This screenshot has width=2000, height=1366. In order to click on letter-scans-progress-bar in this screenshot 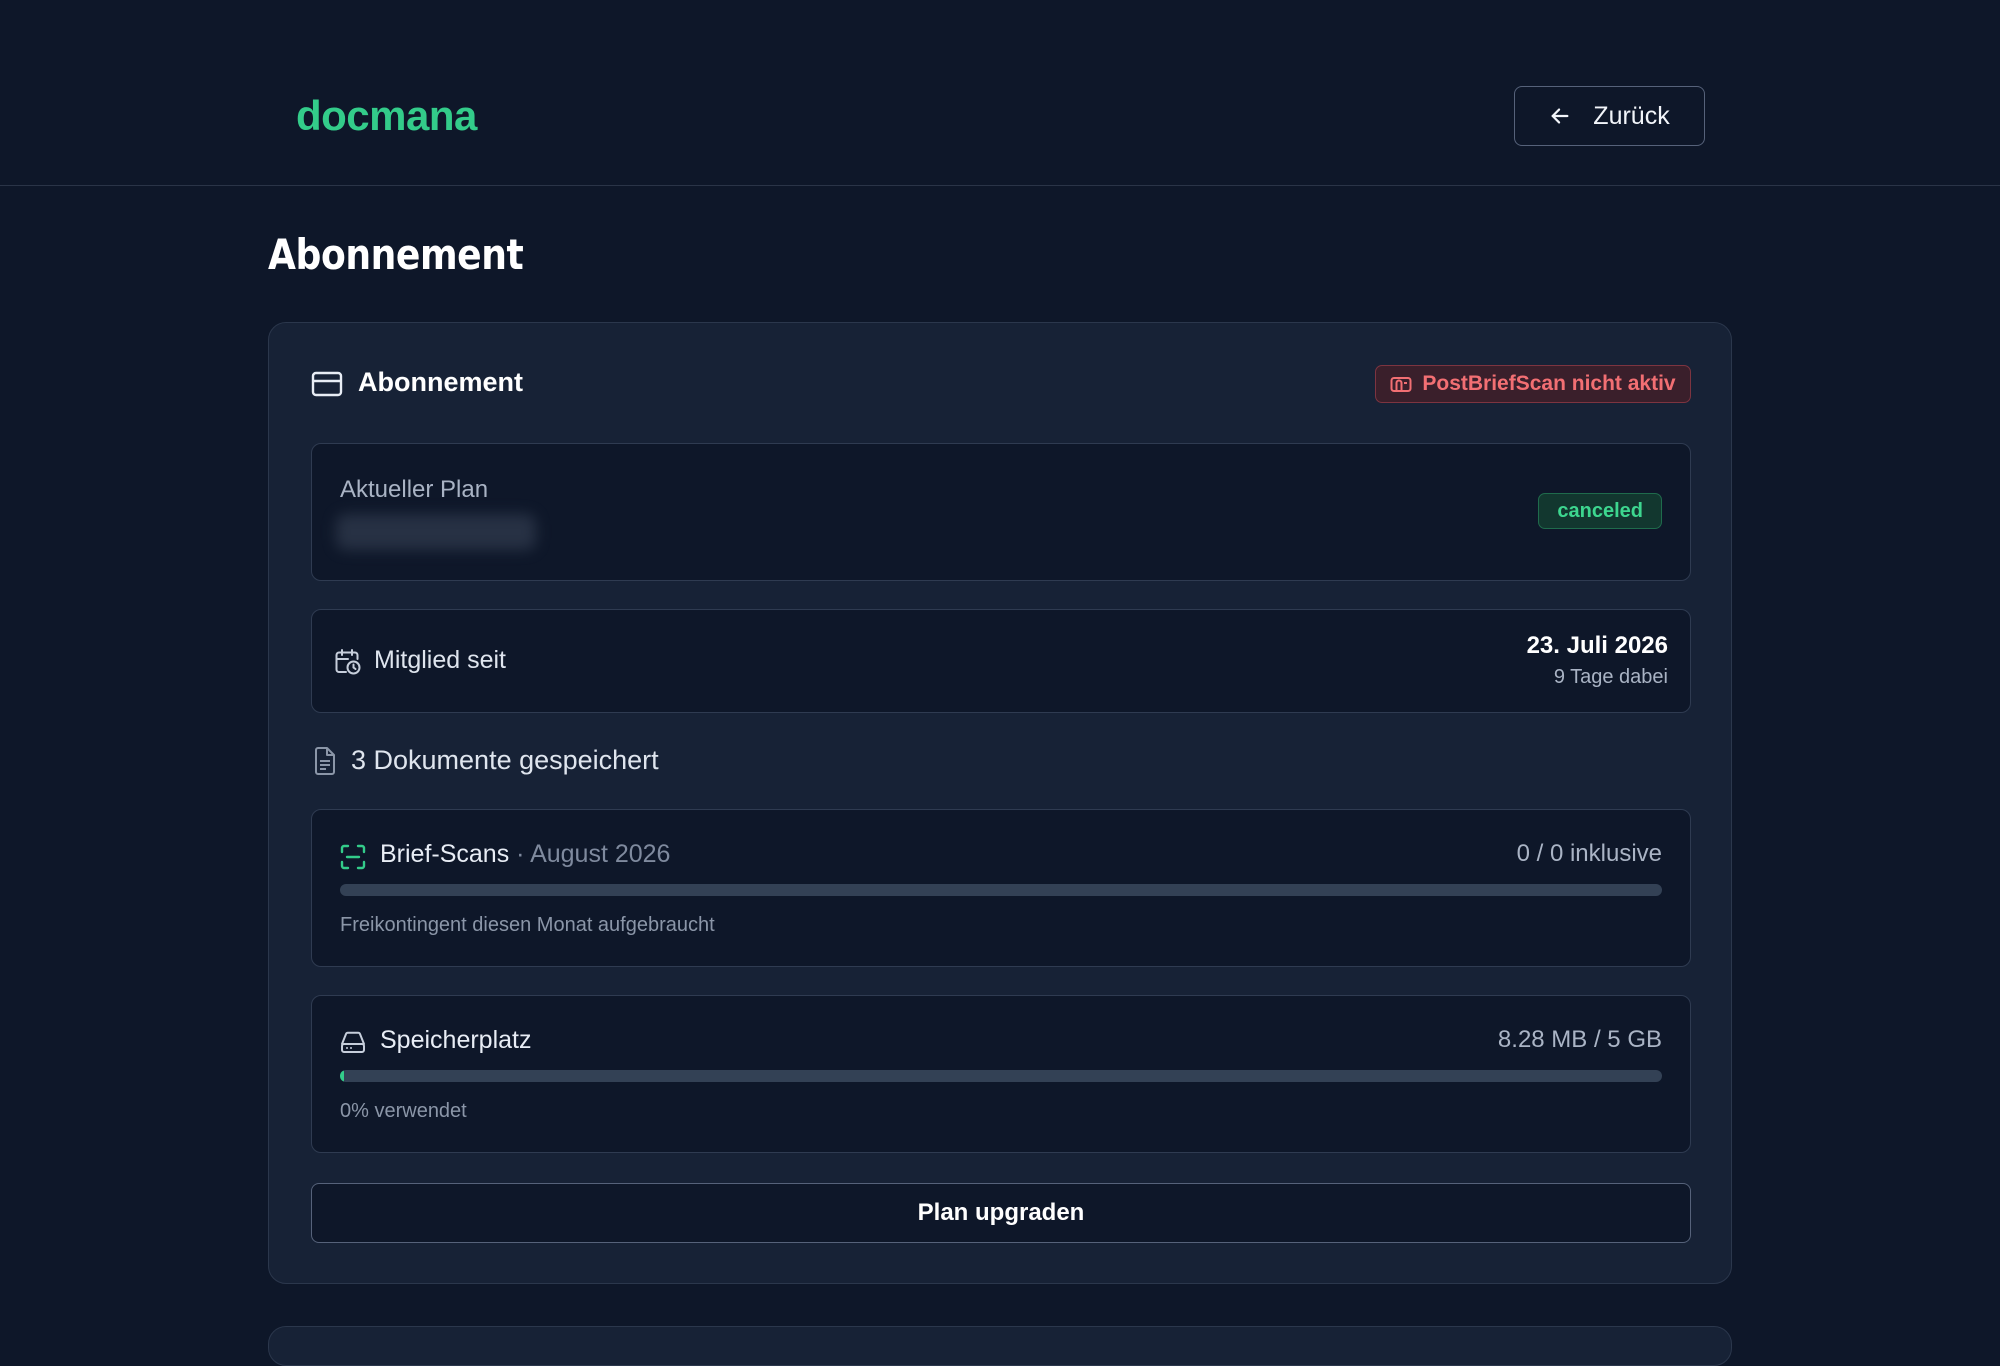, I will do `click(1001, 890)`.